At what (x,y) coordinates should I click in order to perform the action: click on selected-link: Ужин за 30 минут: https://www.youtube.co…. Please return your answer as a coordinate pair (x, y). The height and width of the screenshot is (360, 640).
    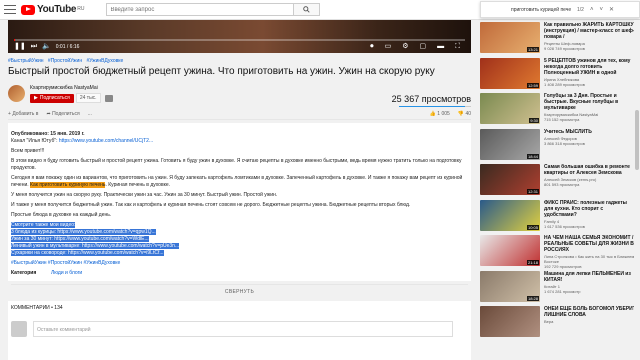
    Looking at the image, I should click on (80, 239).